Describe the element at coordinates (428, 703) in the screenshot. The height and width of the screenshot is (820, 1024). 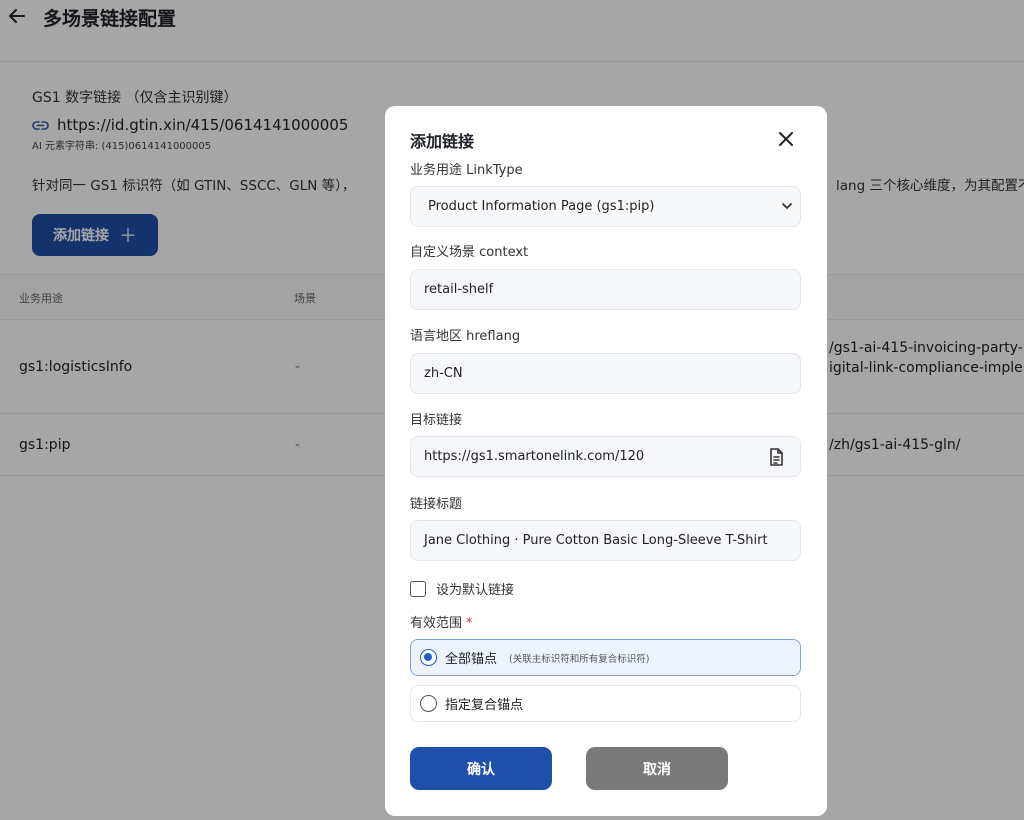
I see `radio-button` at that location.